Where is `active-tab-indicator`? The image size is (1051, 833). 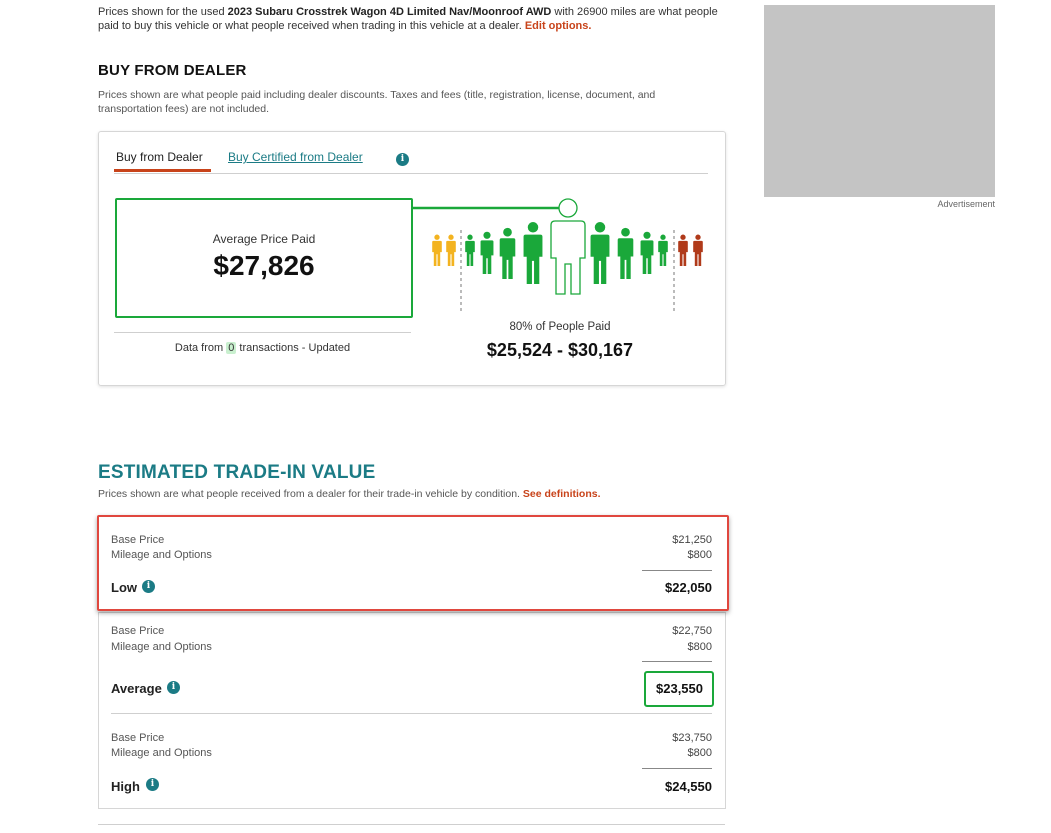 active-tab-indicator is located at coordinates (162, 170).